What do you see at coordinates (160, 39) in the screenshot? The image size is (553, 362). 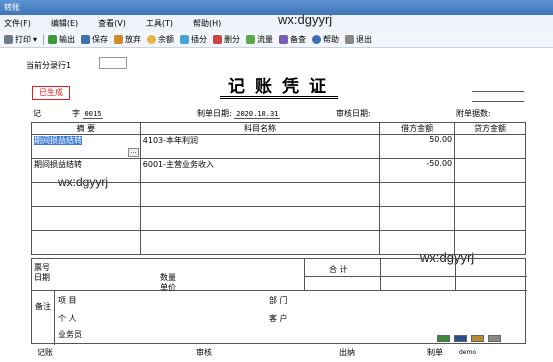 I see `balance-button: 余额` at bounding box center [160, 39].